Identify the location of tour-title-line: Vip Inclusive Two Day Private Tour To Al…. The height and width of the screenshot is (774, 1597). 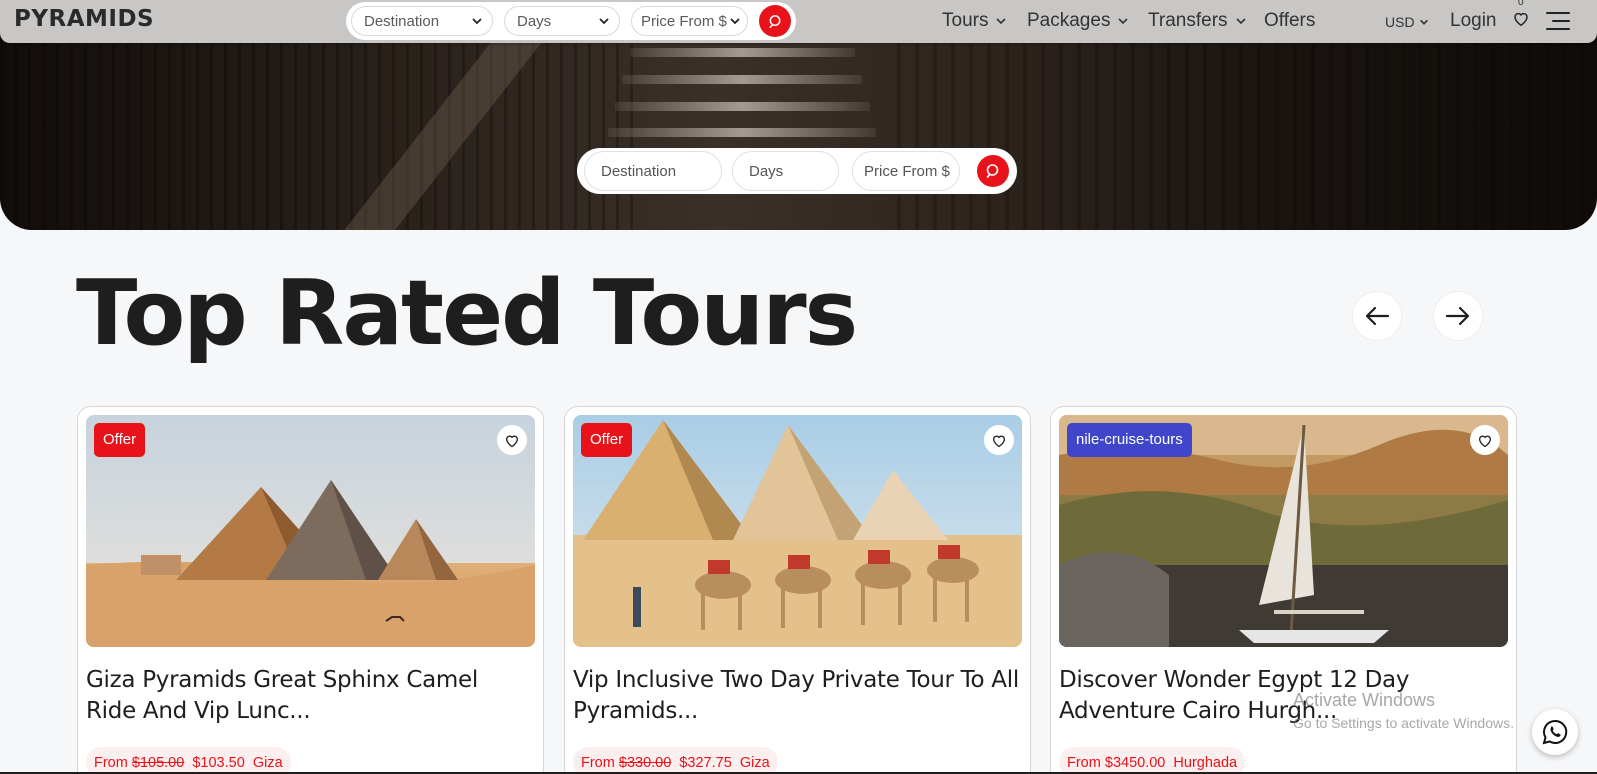
(796, 680).